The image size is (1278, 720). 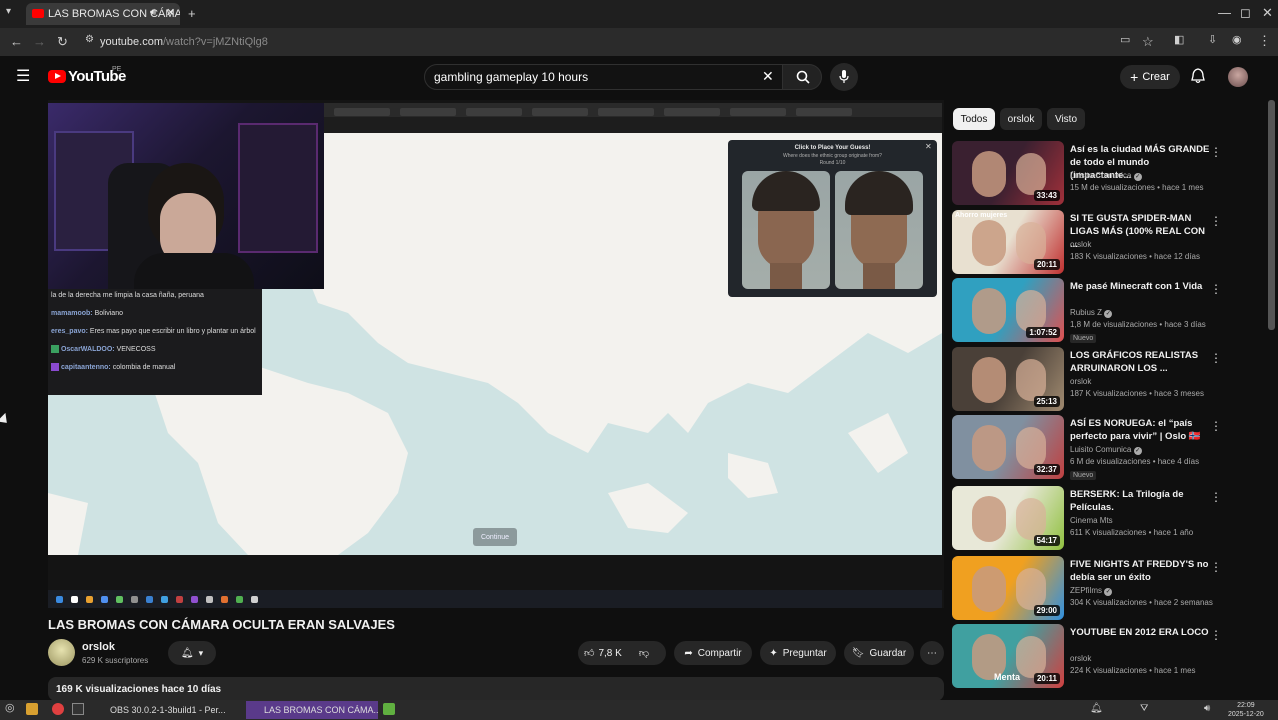 I want to click on browser-tab-active: LAS BROMAS CON CÁMA 🔊︎ ✕, so click(x=103, y=14).